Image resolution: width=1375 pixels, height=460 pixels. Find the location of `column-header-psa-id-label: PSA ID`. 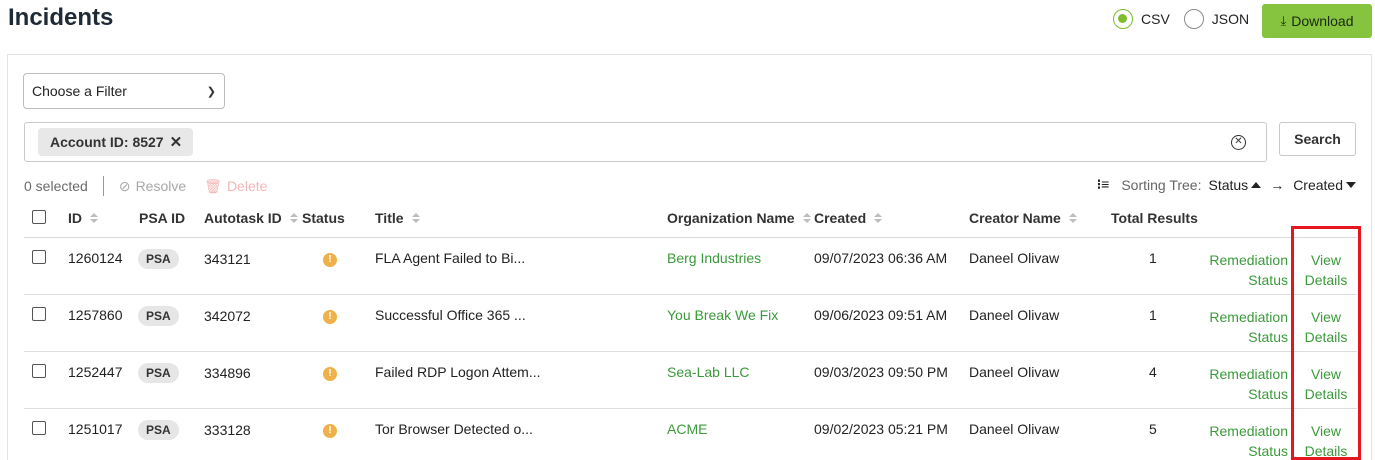

column-header-psa-id-label: PSA ID is located at coordinates (162, 218).